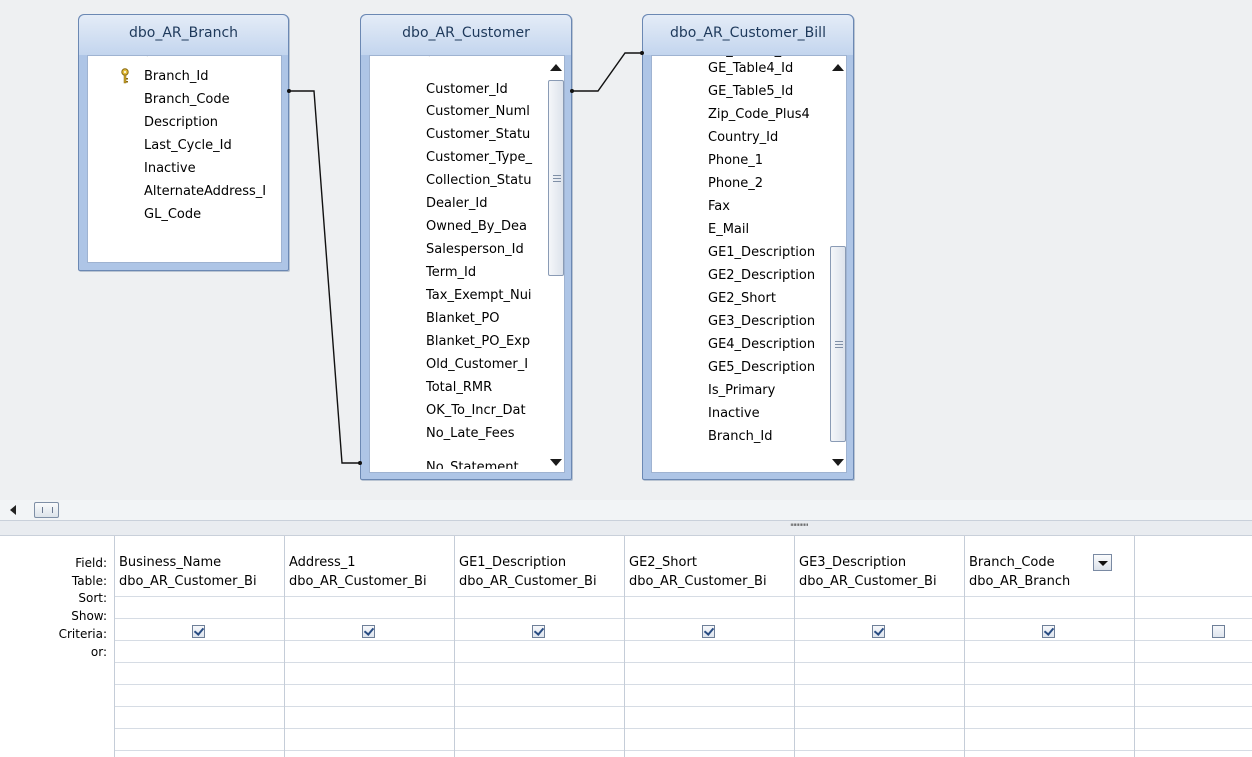 Image resolution: width=1252 pixels, height=757 pixels. I want to click on grid-column, so click(1193, 646).